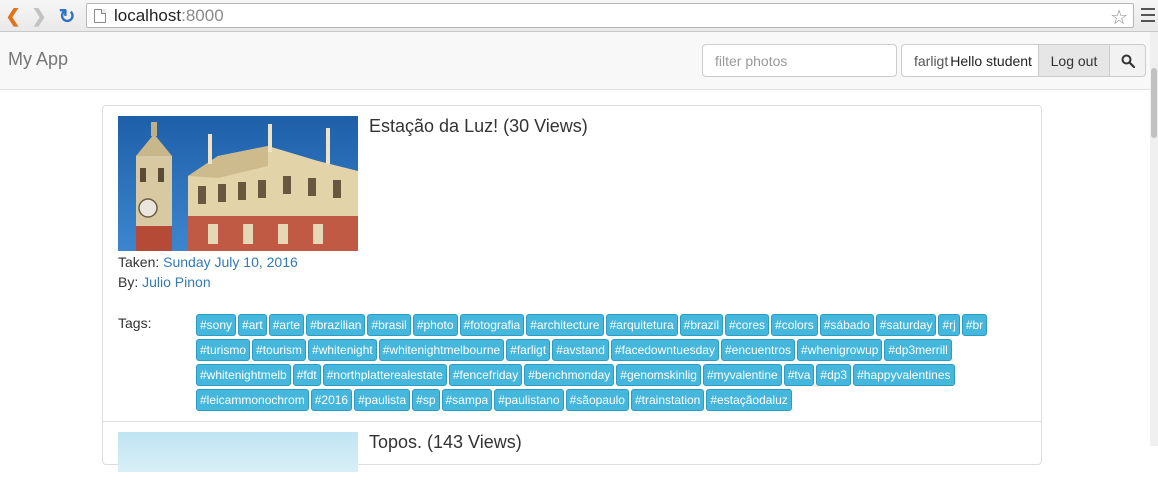  Describe the element at coordinates (575, 61) in the screenshot. I see `app-navbar: My App farligtHello student Log out` at that location.